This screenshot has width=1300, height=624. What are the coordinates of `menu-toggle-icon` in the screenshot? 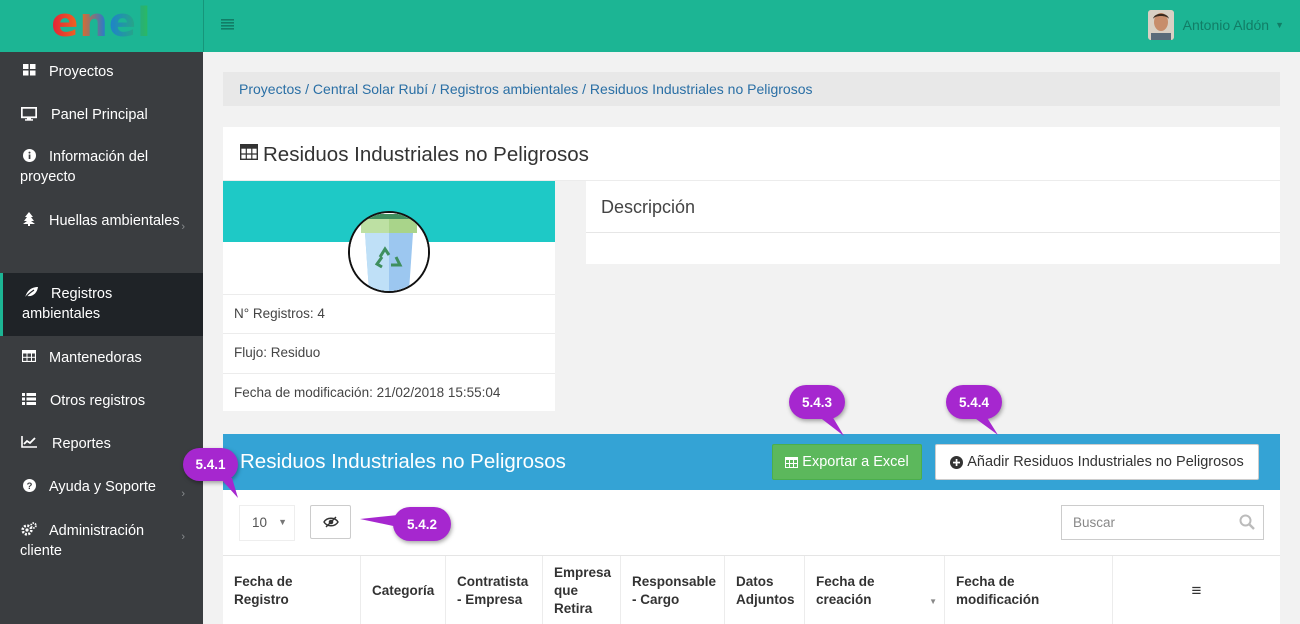 It's located at (228, 25).